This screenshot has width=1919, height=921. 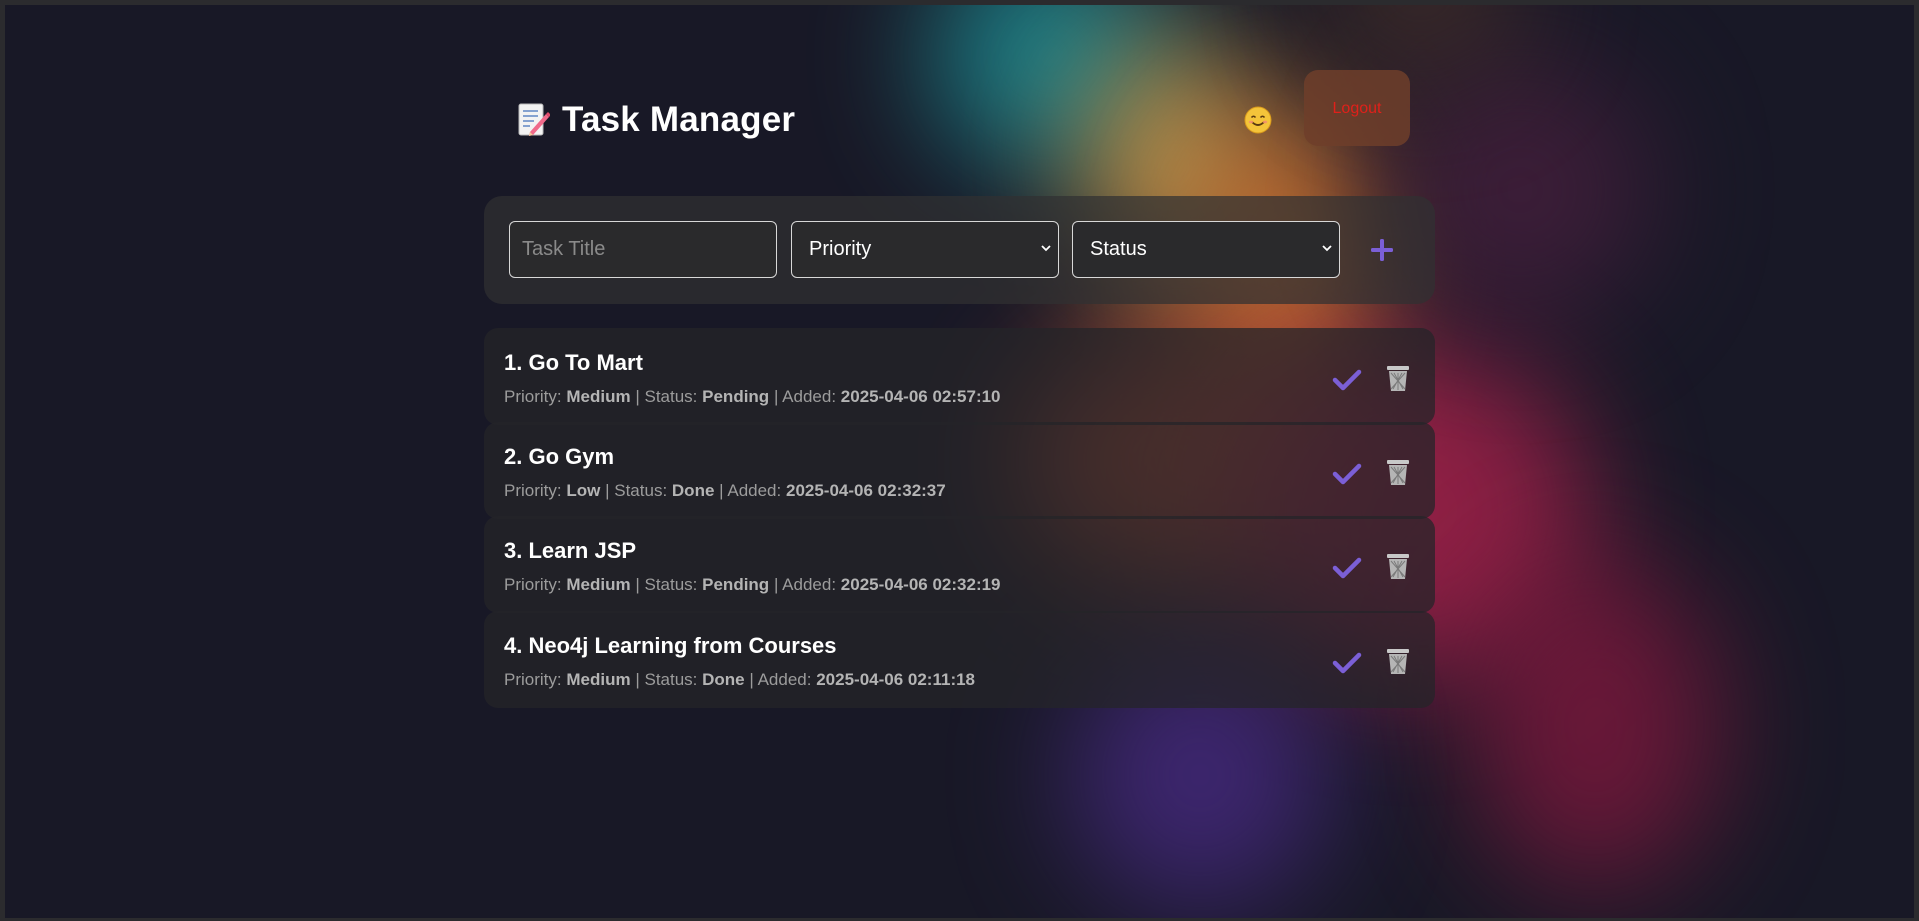 What do you see at coordinates (865, 490) in the screenshot?
I see `task-added: 2025-04-06 02:32:37` at bounding box center [865, 490].